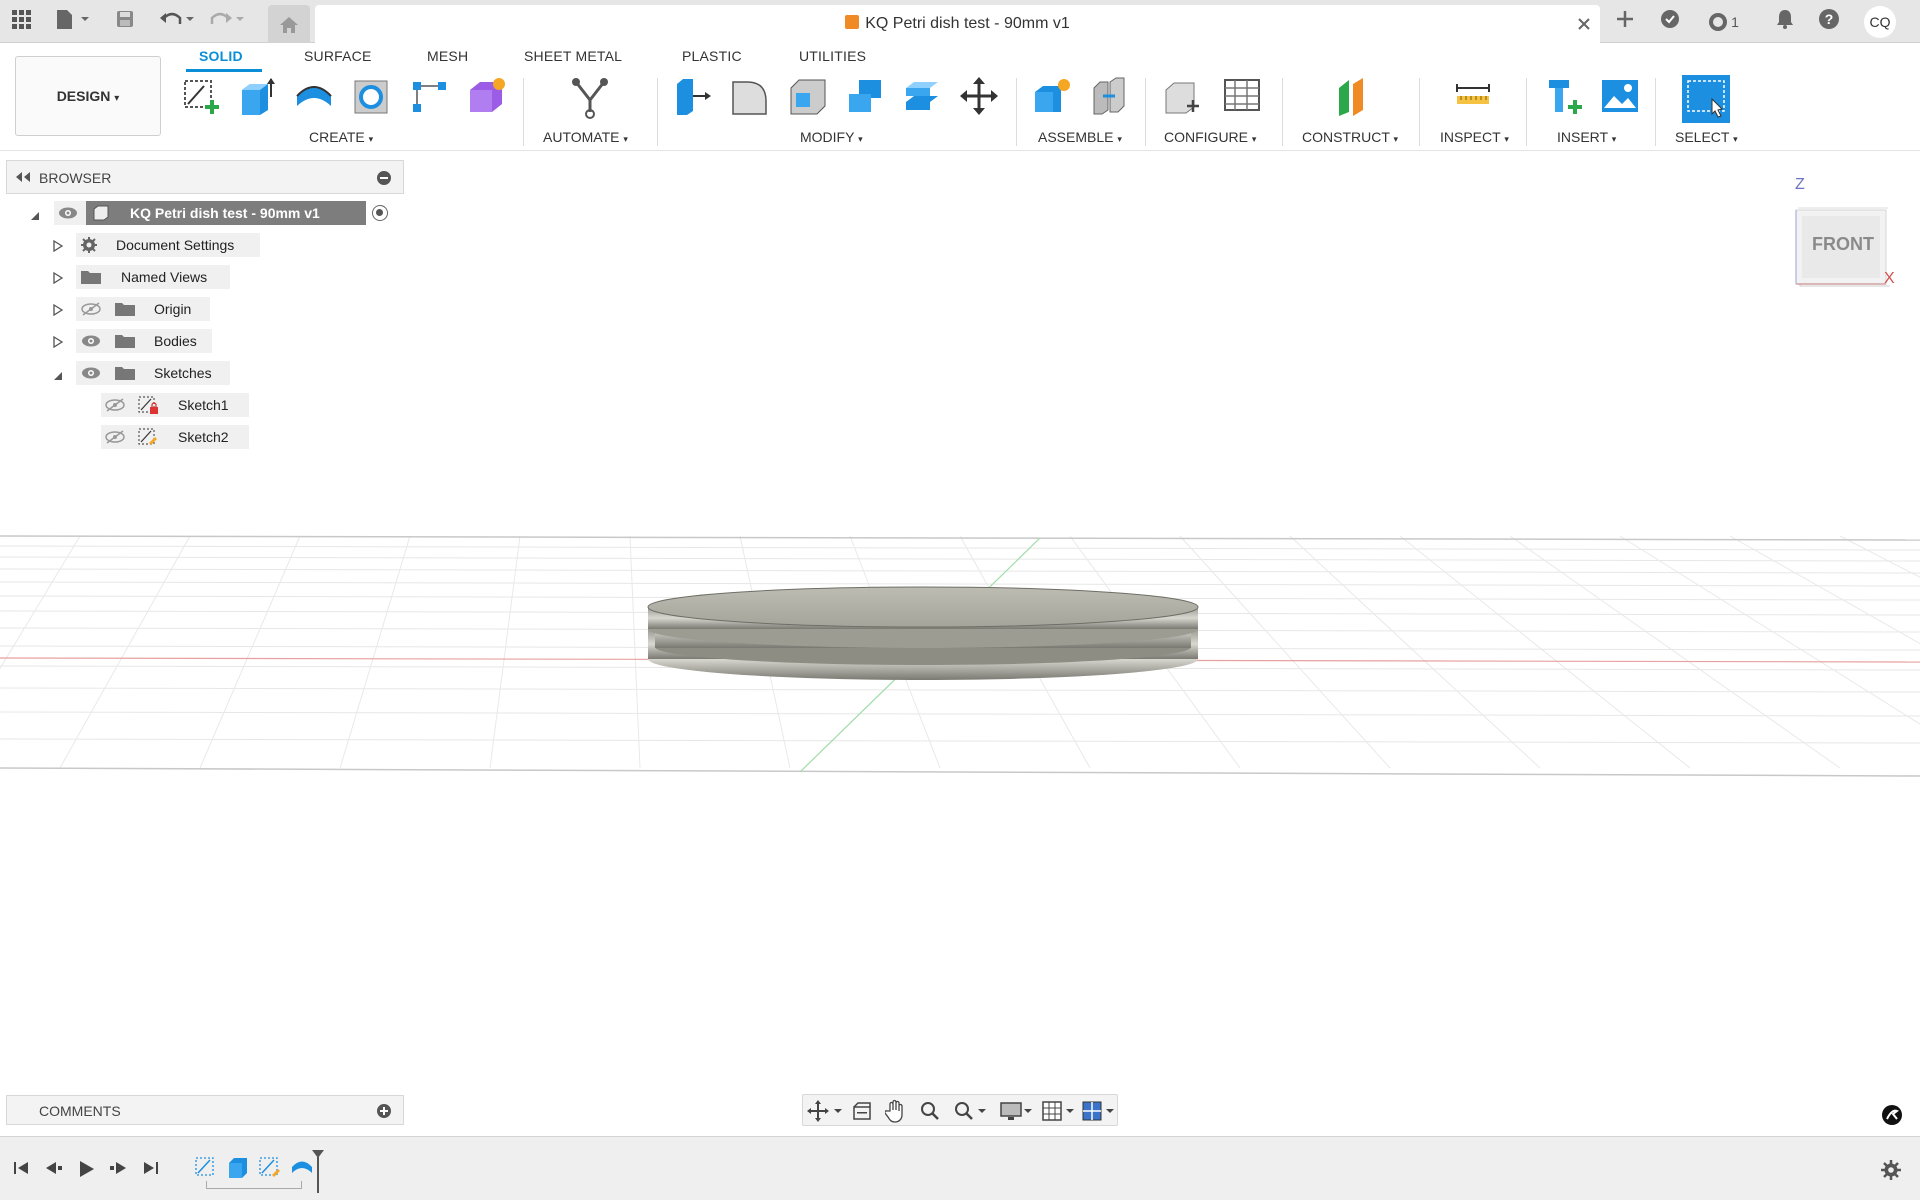 This screenshot has width=1920, height=1200. I want to click on joint-icon, so click(1109, 96).